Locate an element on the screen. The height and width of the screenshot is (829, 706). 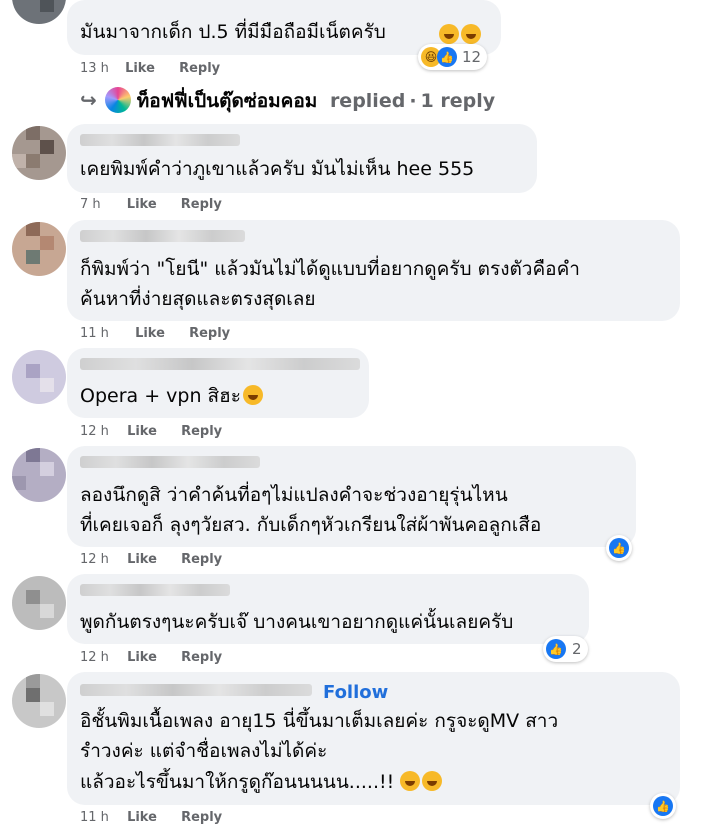
reaction-count: 2 is located at coordinates (577, 649).